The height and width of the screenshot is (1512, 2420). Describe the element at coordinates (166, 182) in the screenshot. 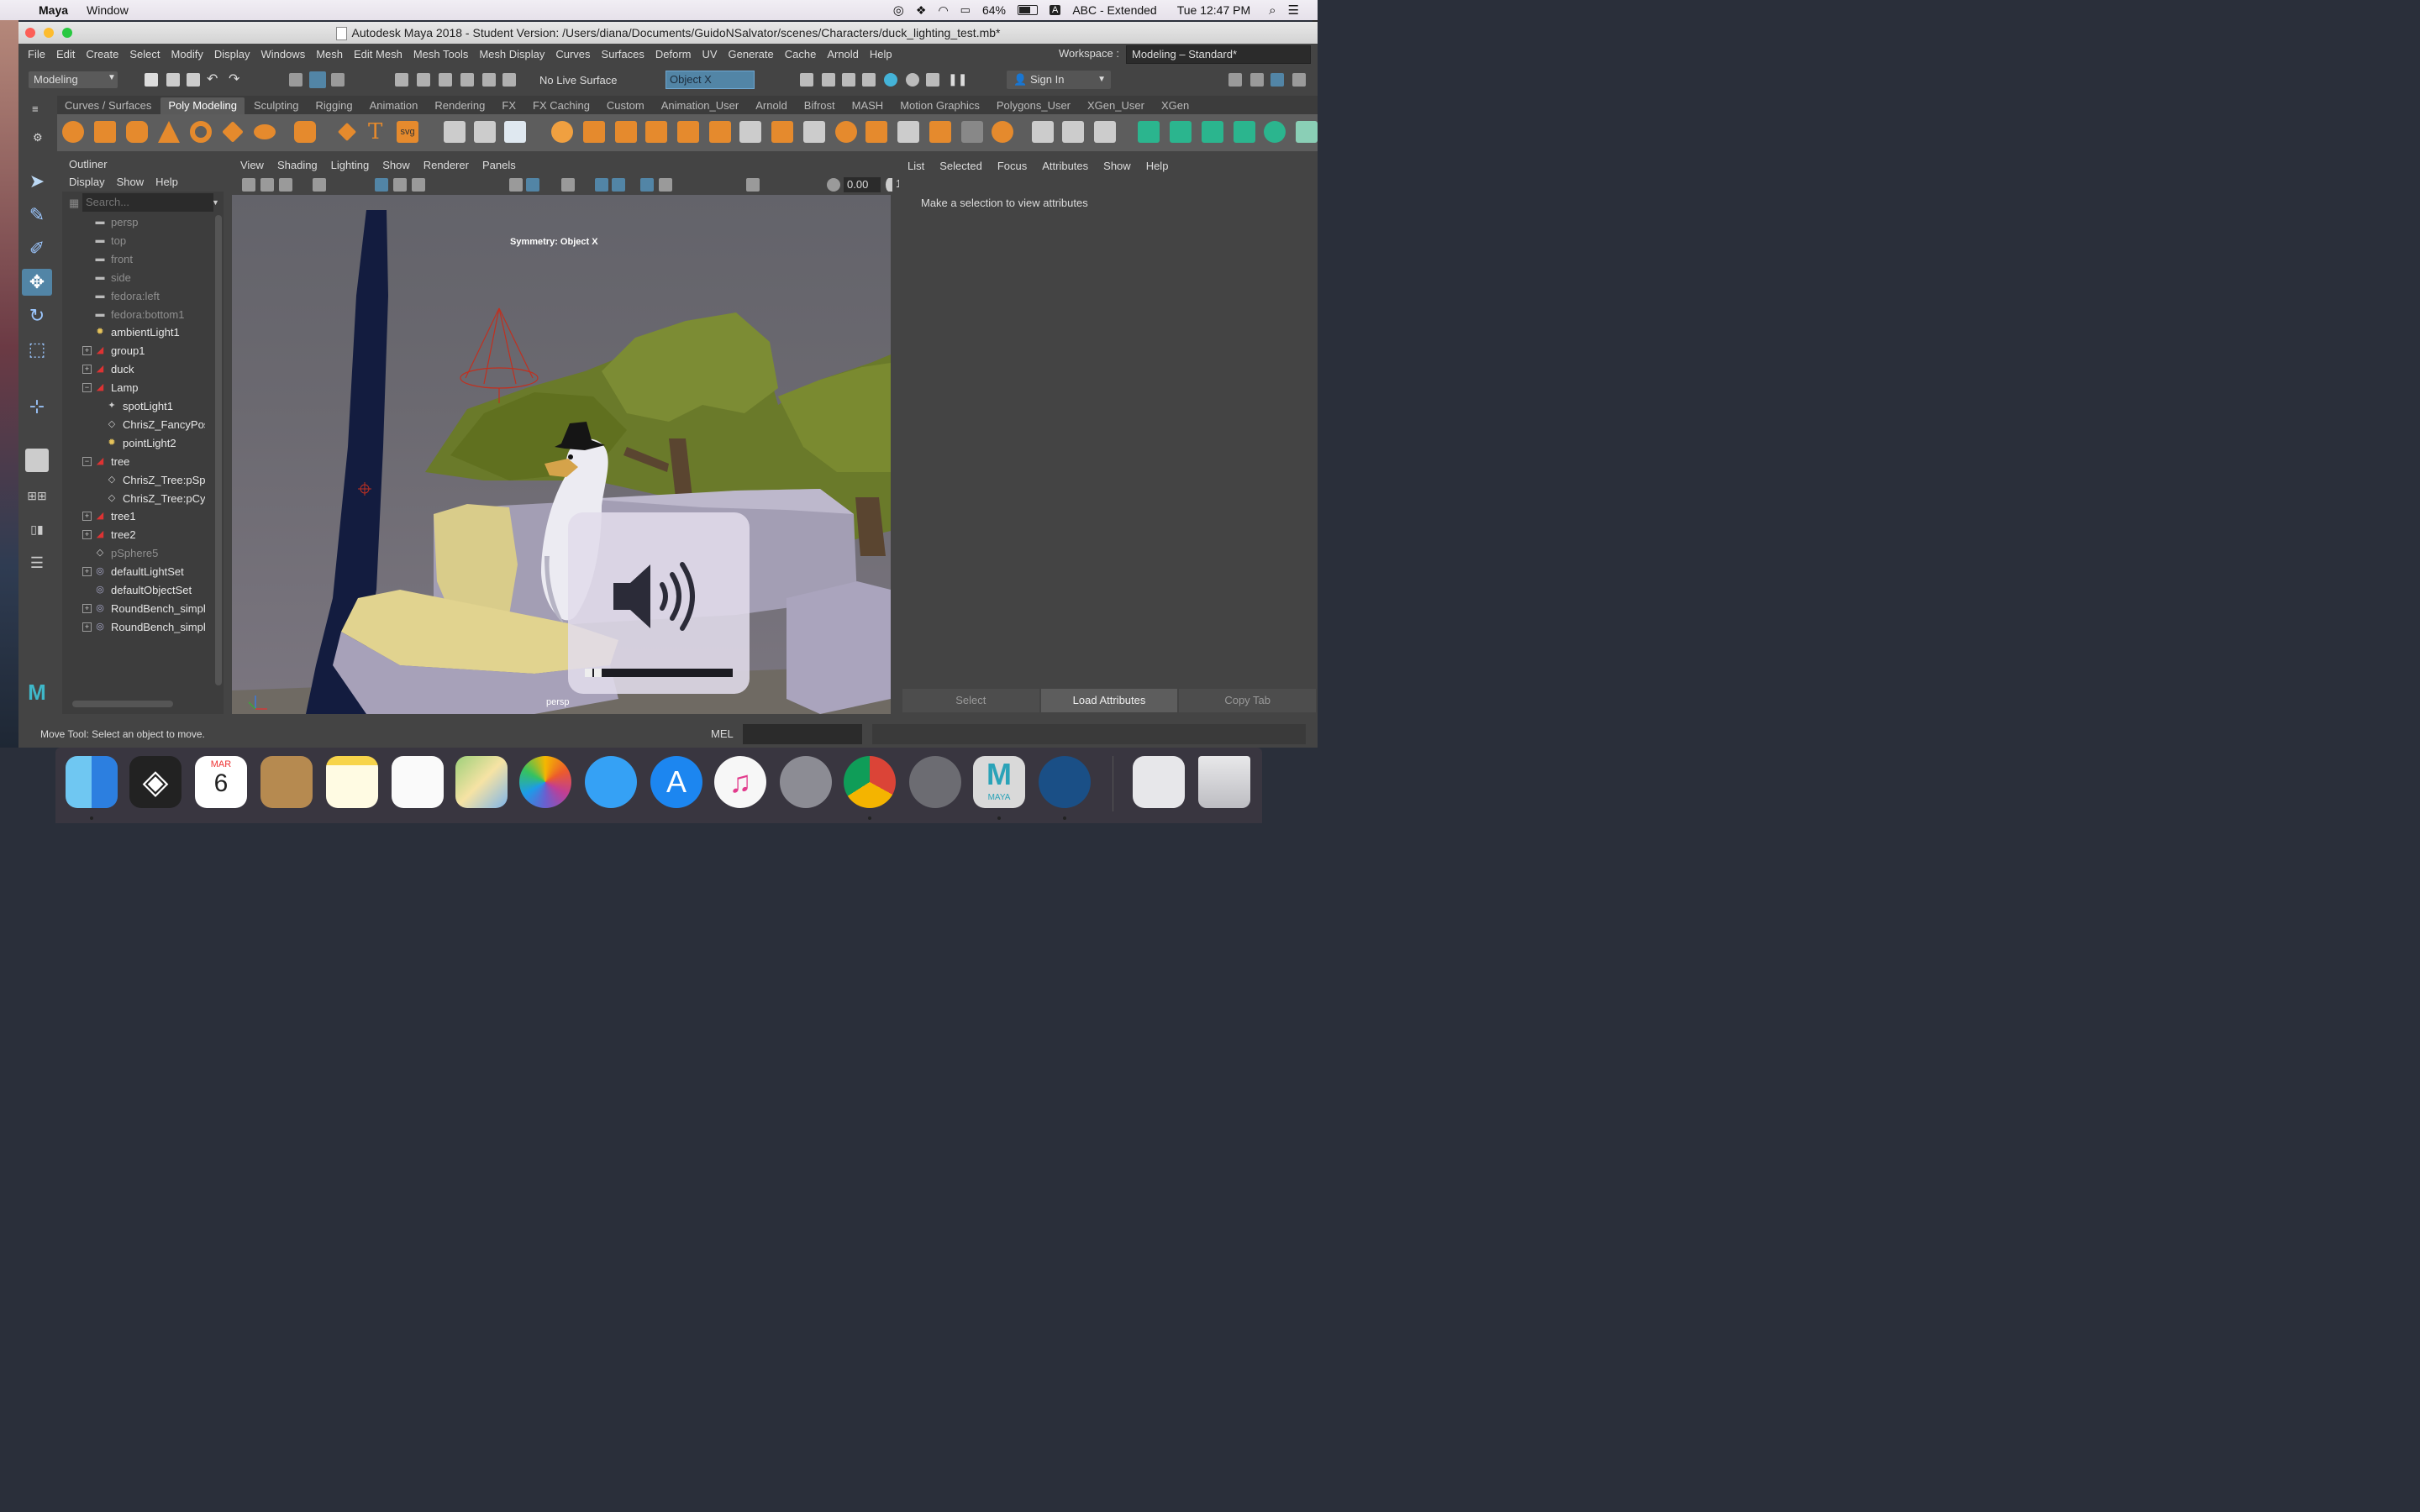

I see `outliner-menu-help: Help` at that location.